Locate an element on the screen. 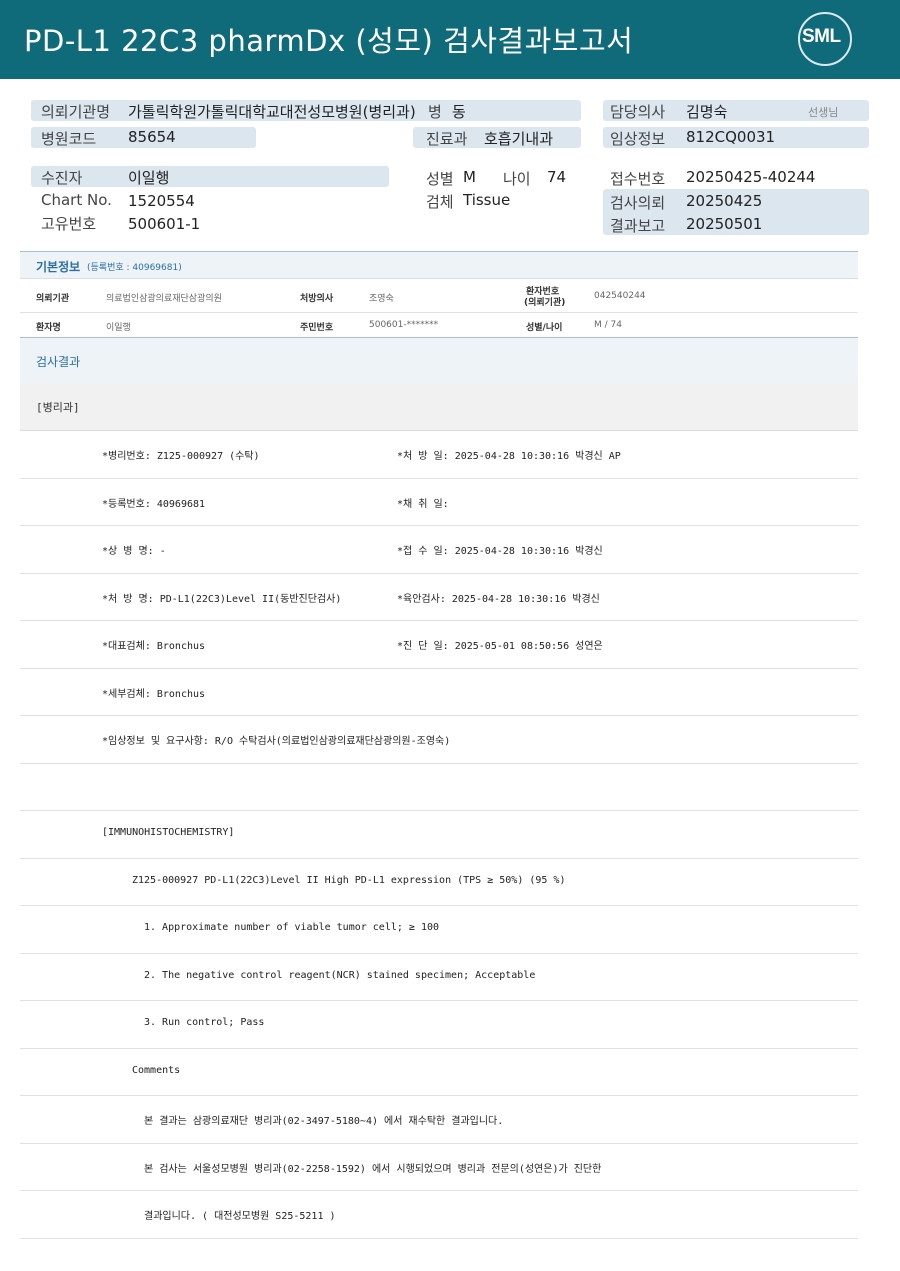  result-line: *세부검체: Bronchus is located at coordinates (439, 692).